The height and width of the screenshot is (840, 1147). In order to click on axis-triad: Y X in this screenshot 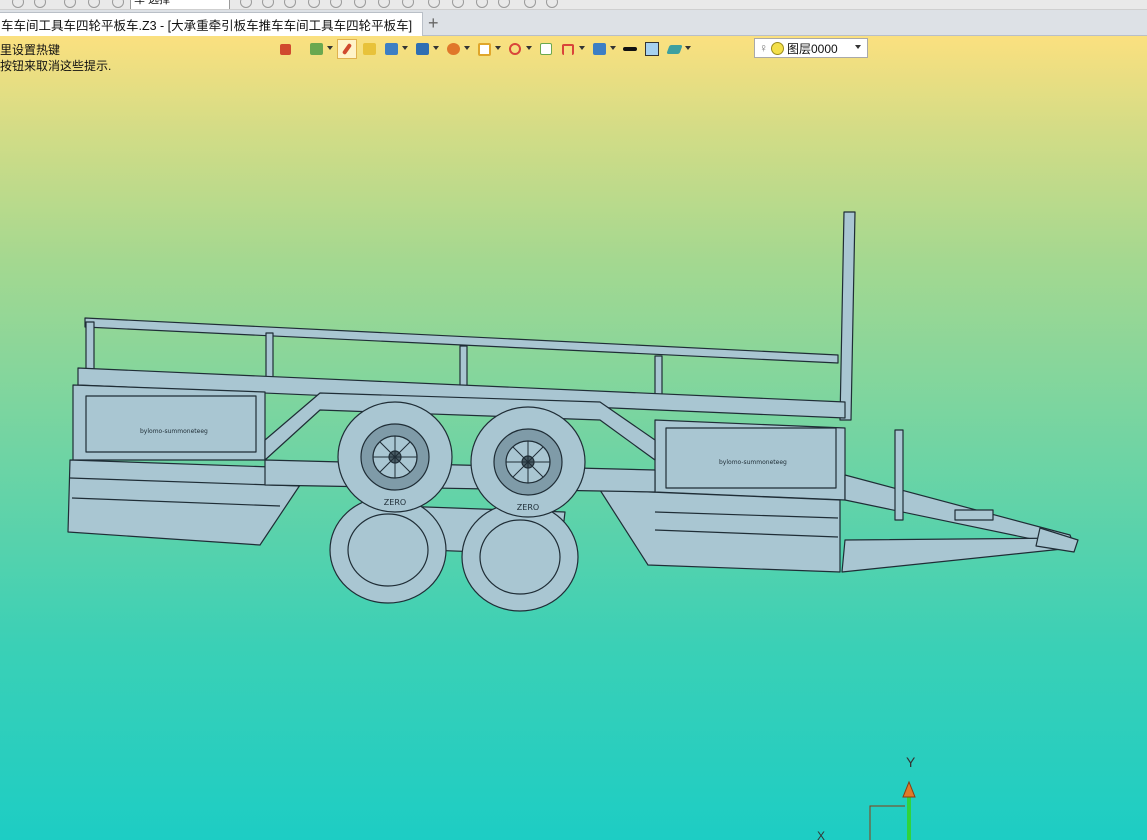, I will do `click(866, 797)`.